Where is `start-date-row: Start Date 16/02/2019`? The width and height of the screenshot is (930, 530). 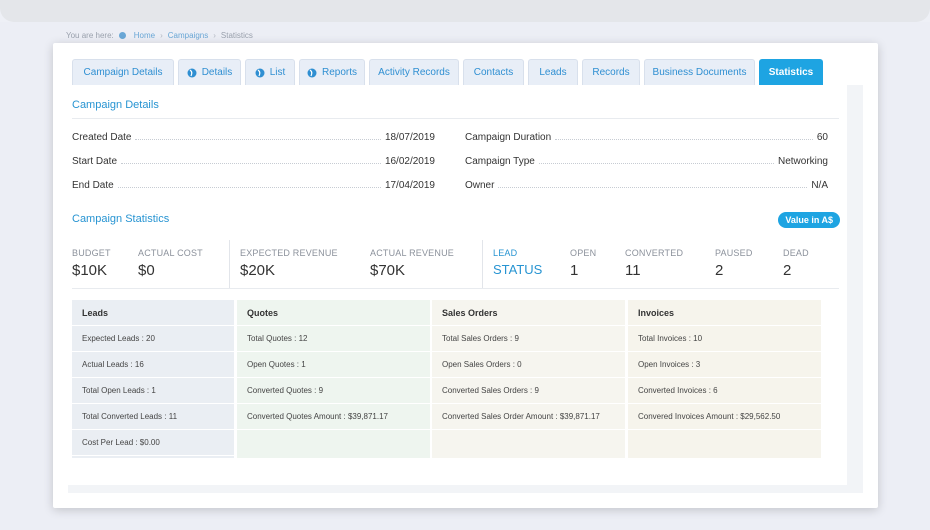
start-date-row: Start Date 16/02/2019 is located at coordinates (253, 161).